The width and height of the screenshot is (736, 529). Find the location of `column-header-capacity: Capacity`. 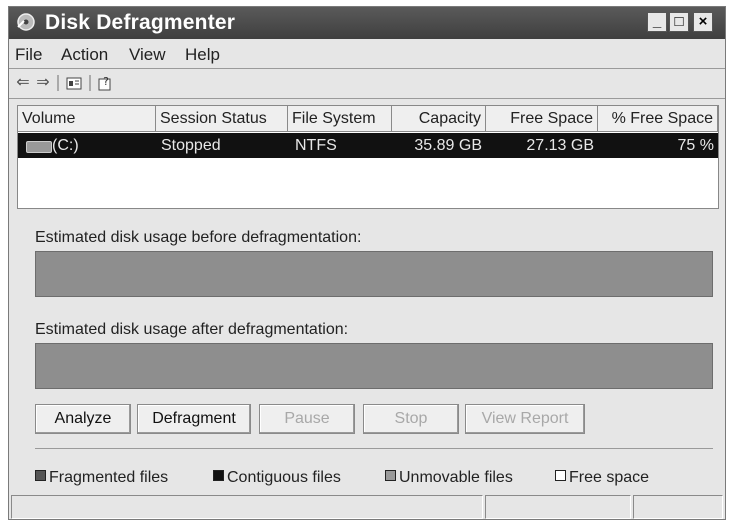

column-header-capacity: Capacity is located at coordinates (439, 119).